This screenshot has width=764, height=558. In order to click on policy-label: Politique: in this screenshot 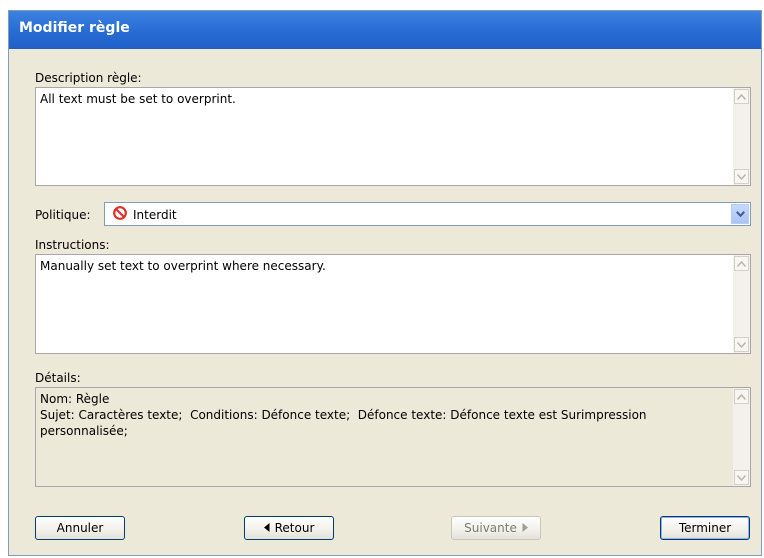, I will do `click(63, 215)`.